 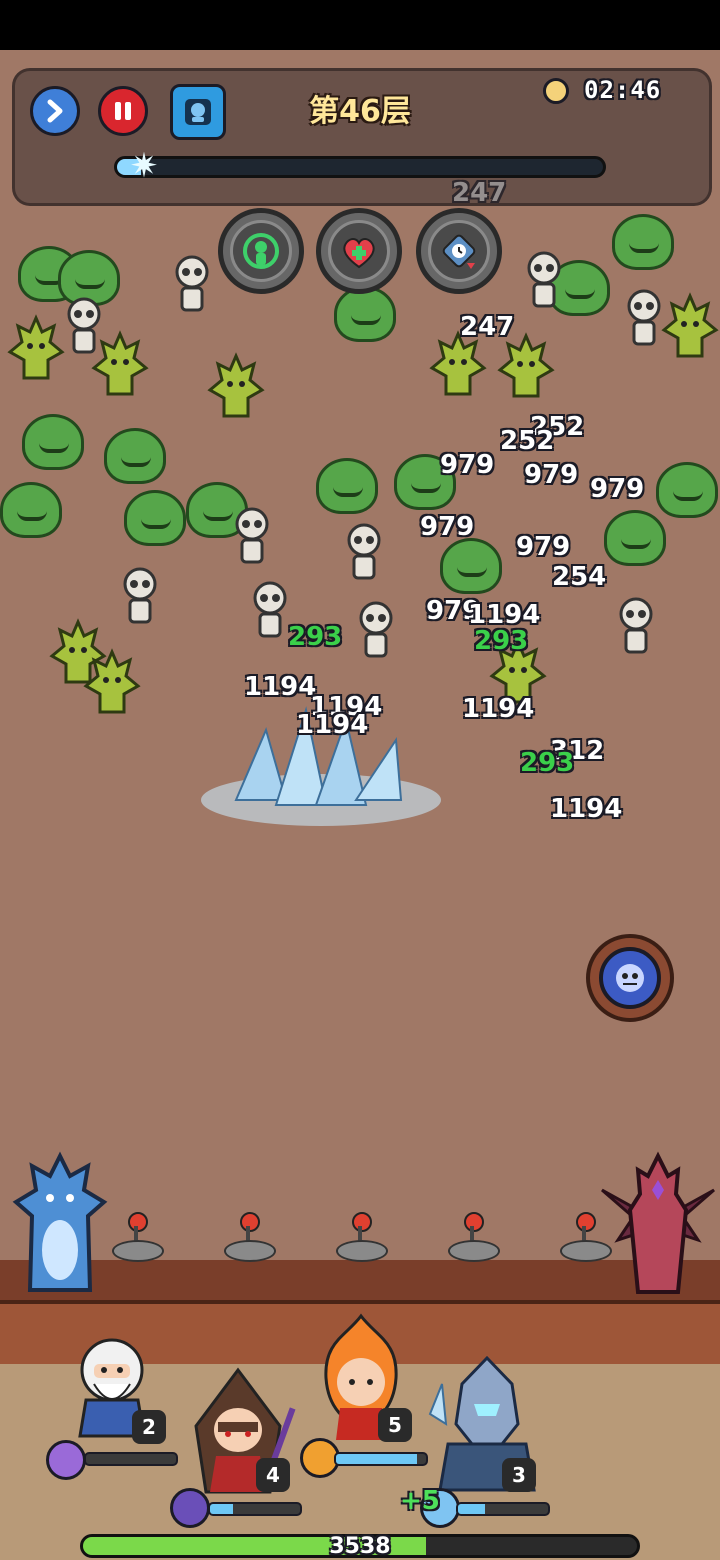 I want to click on arrow-skill-icon, so click(x=190, y=1508).